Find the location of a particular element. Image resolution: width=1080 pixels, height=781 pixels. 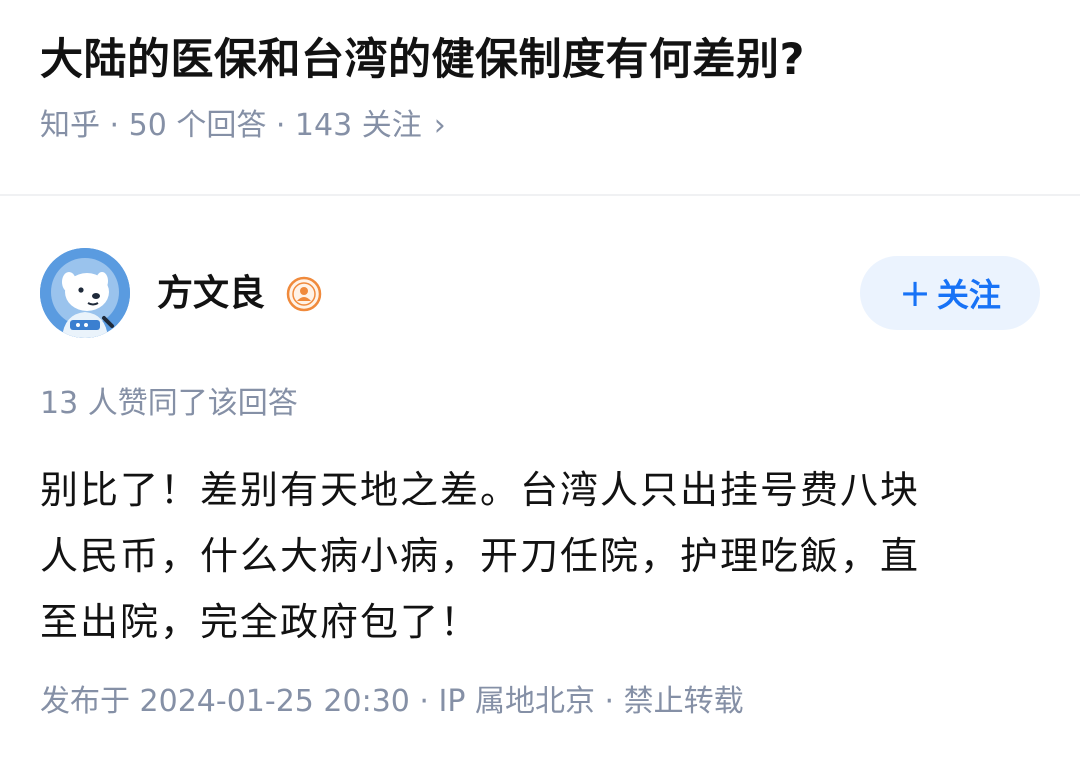

astronaut-dog-avatar-icon is located at coordinates (85, 293).